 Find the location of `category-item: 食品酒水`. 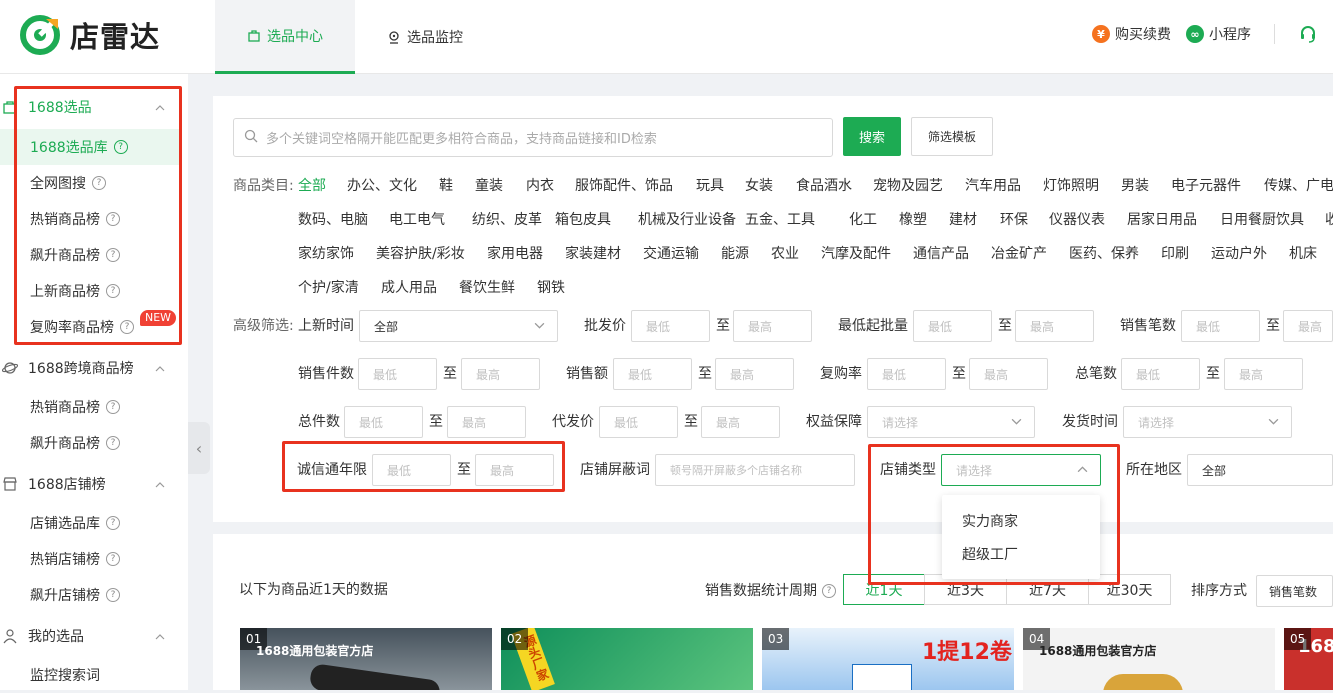

category-item: 食品酒水 is located at coordinates (824, 186).